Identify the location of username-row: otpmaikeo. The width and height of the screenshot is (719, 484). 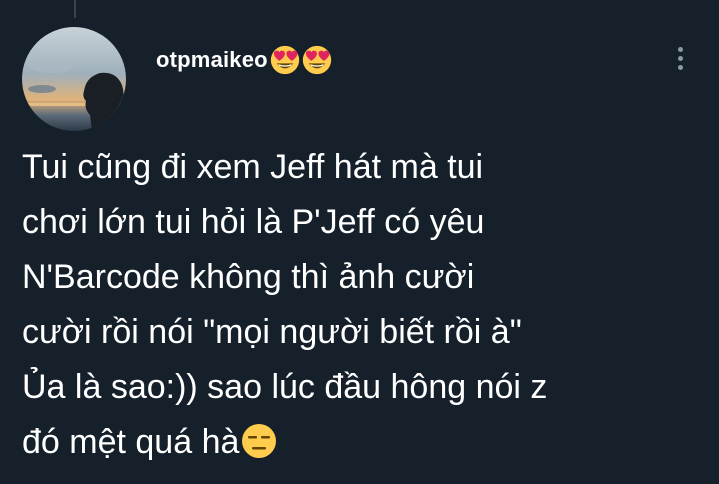
(244, 60).